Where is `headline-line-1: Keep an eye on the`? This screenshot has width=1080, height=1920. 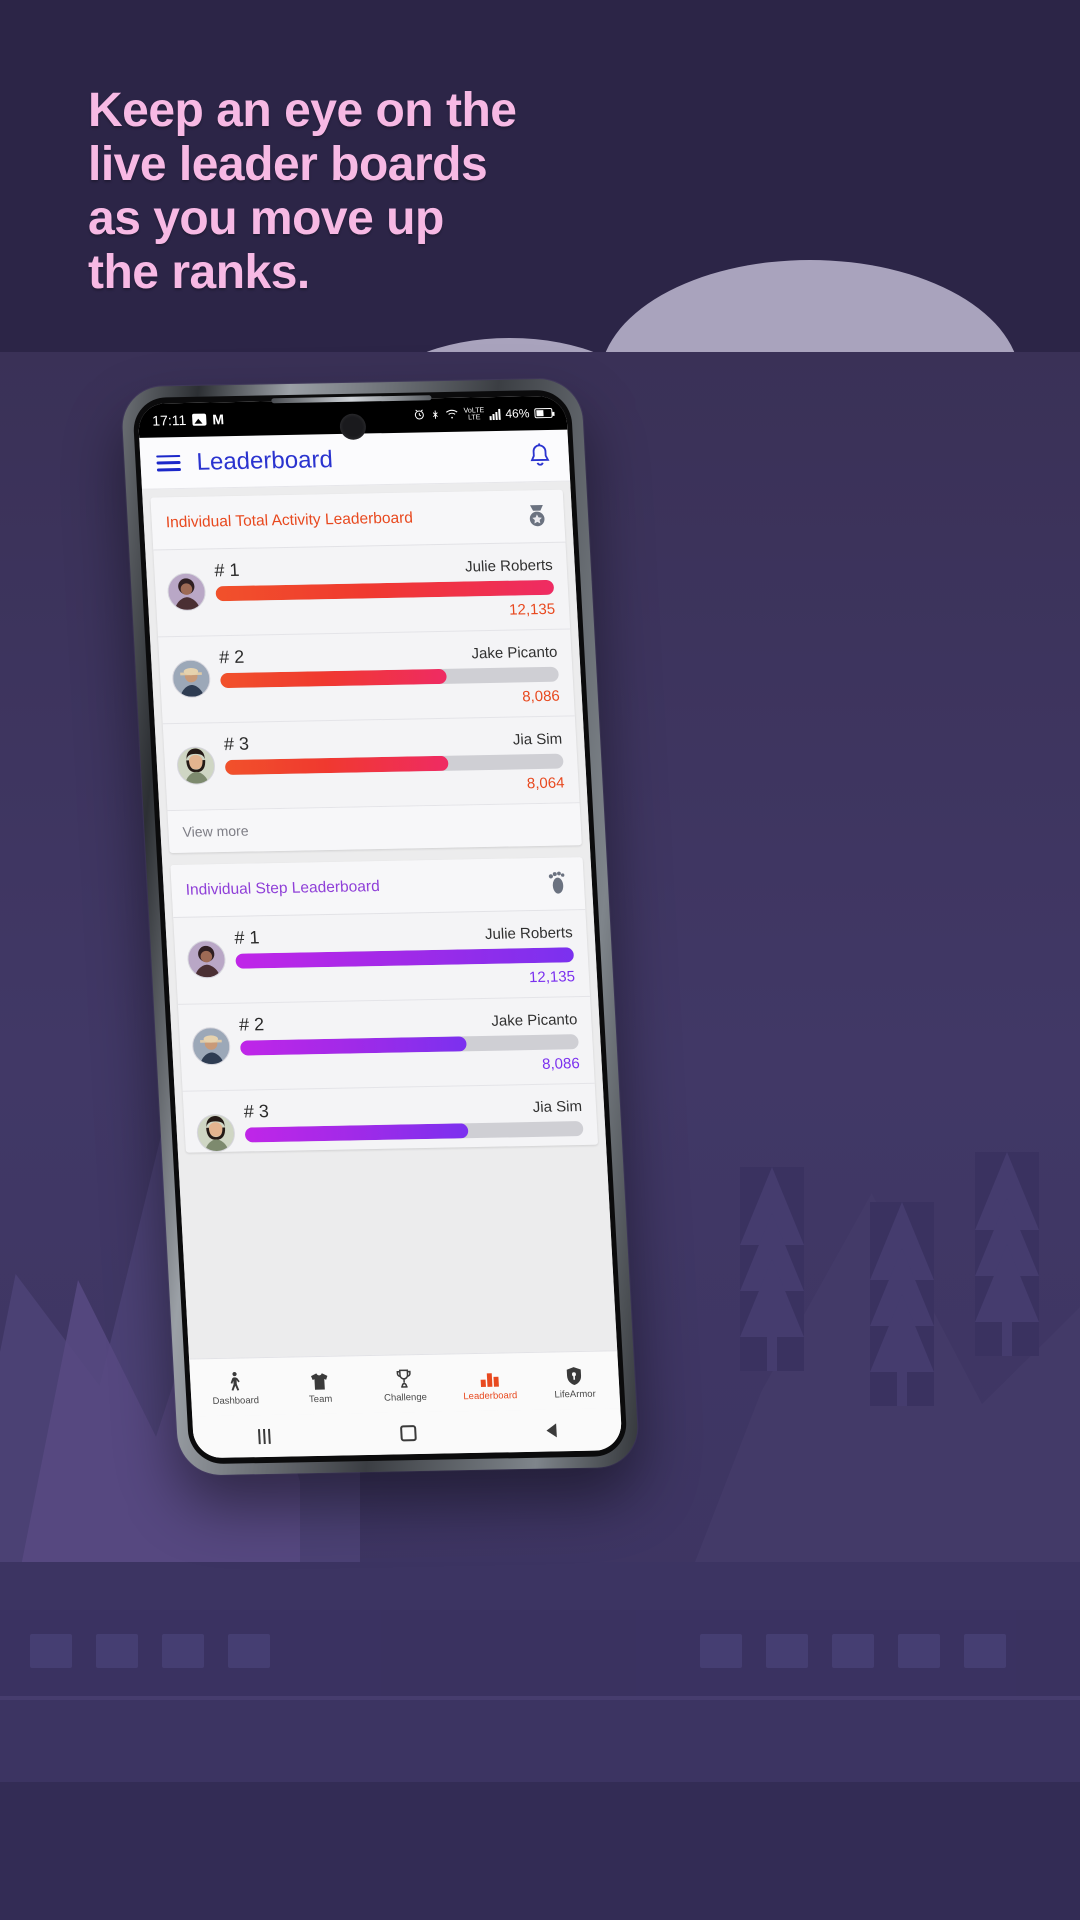
headline-line-1: Keep an eye on the is located at coordinates (302, 110).